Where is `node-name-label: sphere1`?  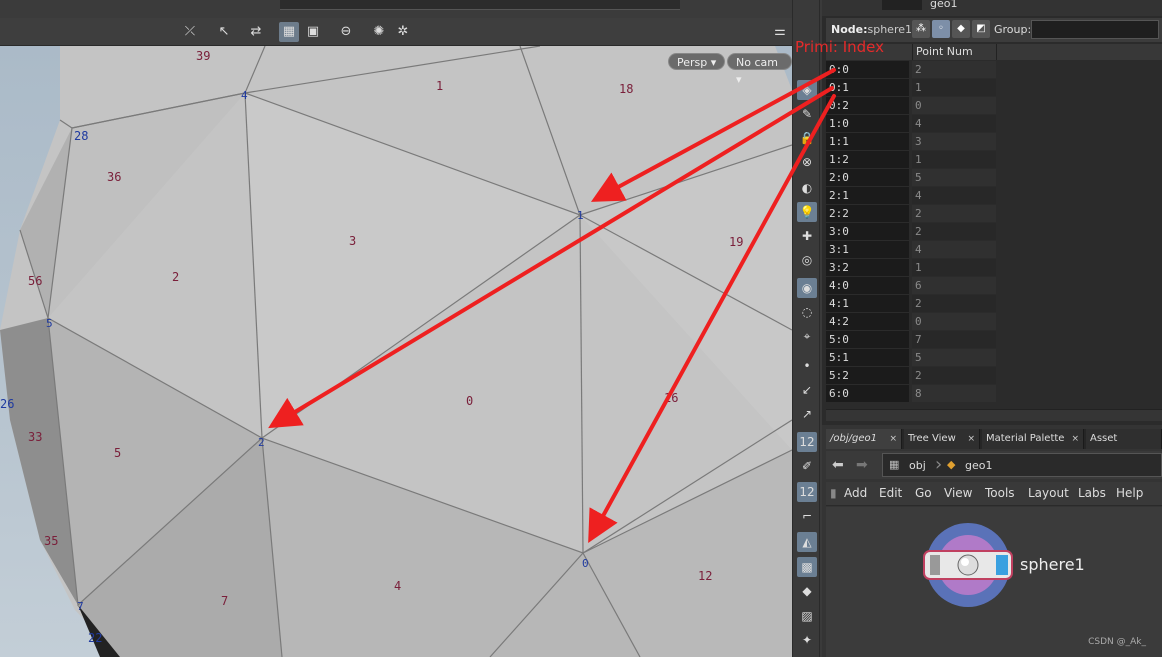 node-name-label: sphere1 is located at coordinates (1052, 564).